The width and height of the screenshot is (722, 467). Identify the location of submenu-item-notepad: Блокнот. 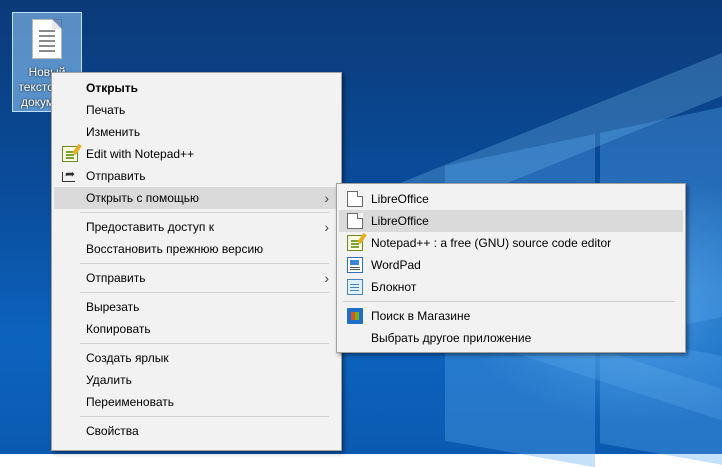
(511, 287).